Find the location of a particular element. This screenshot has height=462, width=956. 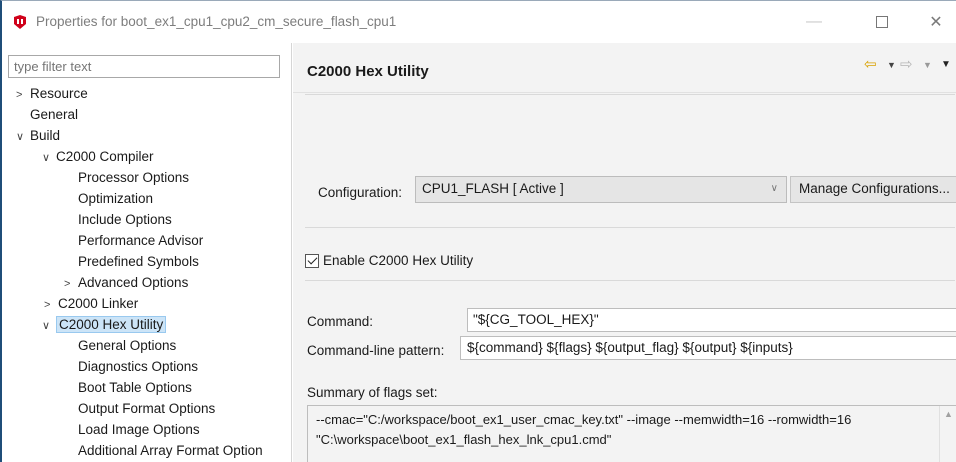

minimize-button: — is located at coordinates (814, 22).